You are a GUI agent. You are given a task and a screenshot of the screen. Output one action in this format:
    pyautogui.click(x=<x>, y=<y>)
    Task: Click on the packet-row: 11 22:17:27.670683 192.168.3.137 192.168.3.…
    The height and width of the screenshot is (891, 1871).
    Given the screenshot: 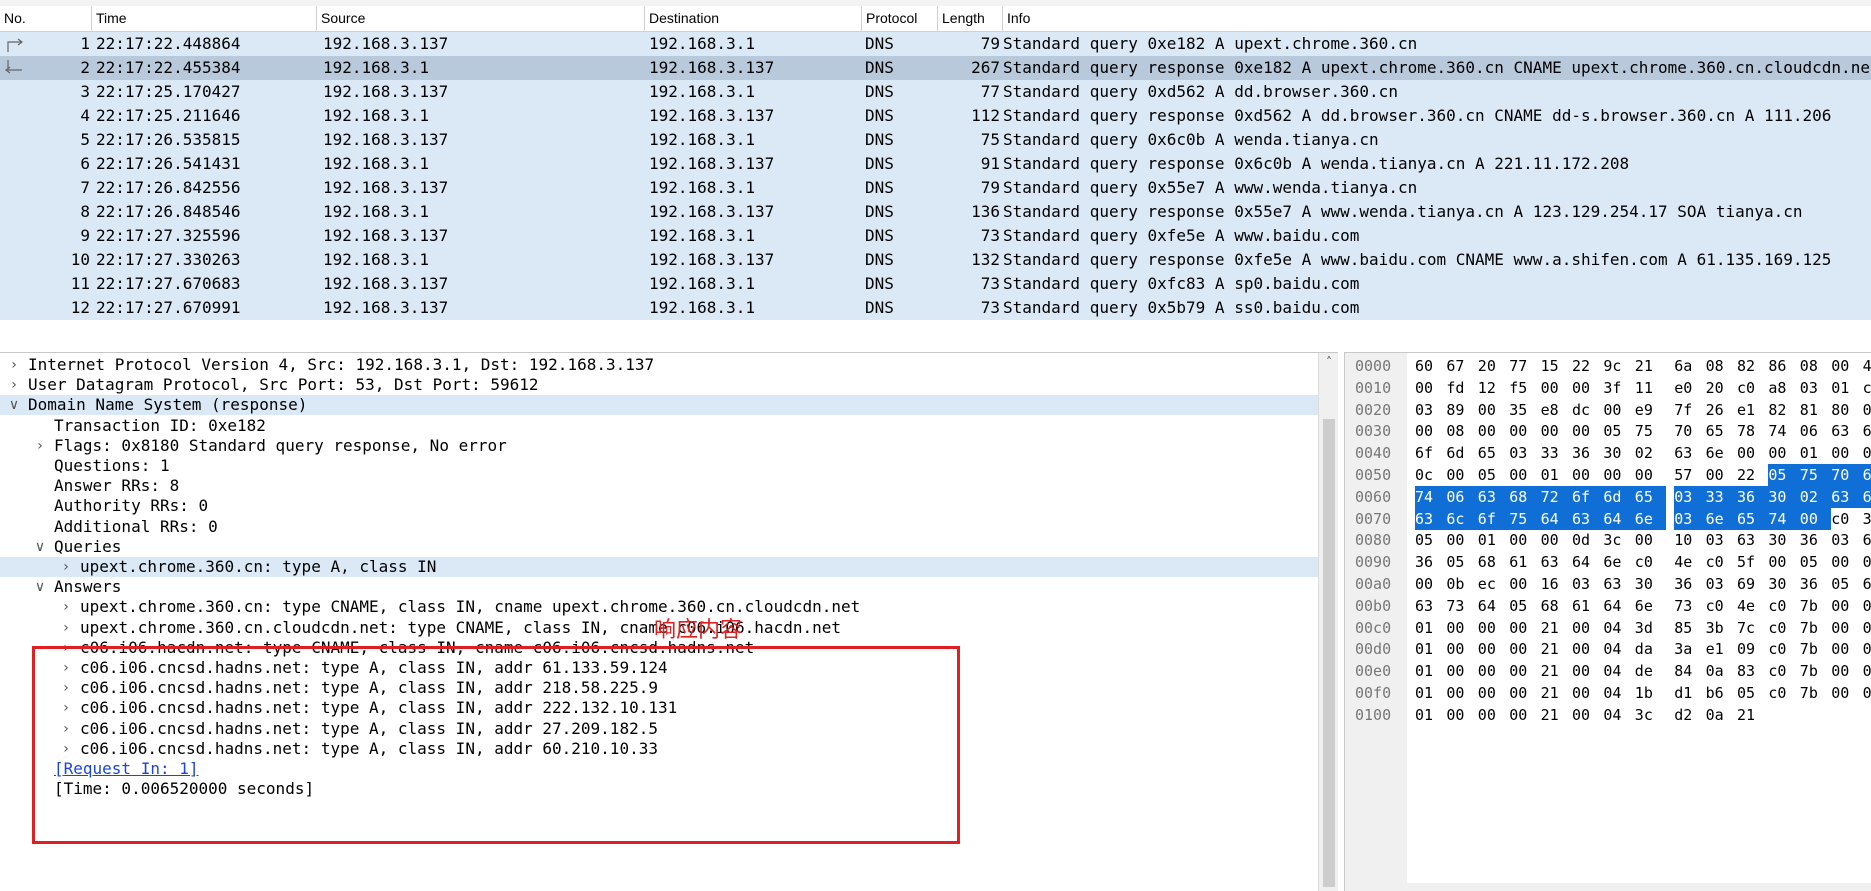 What is the action you would take?
    pyautogui.click(x=935, y=284)
    